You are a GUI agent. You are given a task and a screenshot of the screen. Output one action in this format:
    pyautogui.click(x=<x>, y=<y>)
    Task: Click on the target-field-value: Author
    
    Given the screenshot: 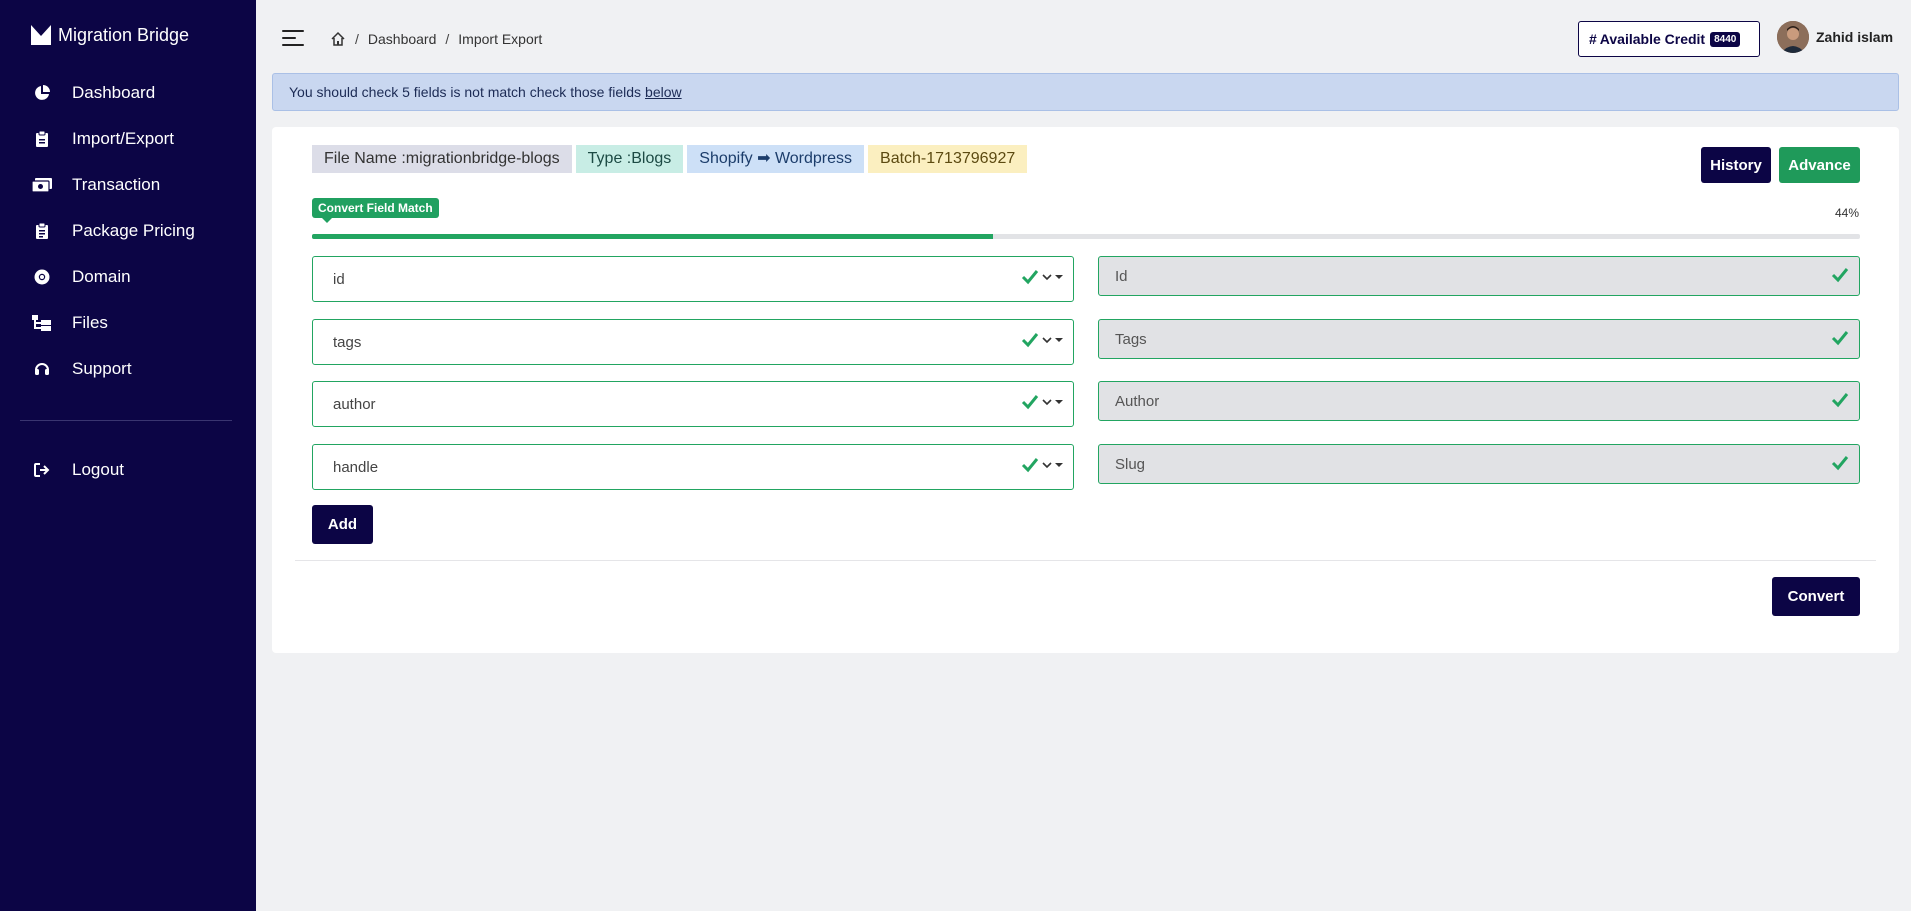 What is the action you would take?
    pyautogui.click(x=1137, y=401)
    